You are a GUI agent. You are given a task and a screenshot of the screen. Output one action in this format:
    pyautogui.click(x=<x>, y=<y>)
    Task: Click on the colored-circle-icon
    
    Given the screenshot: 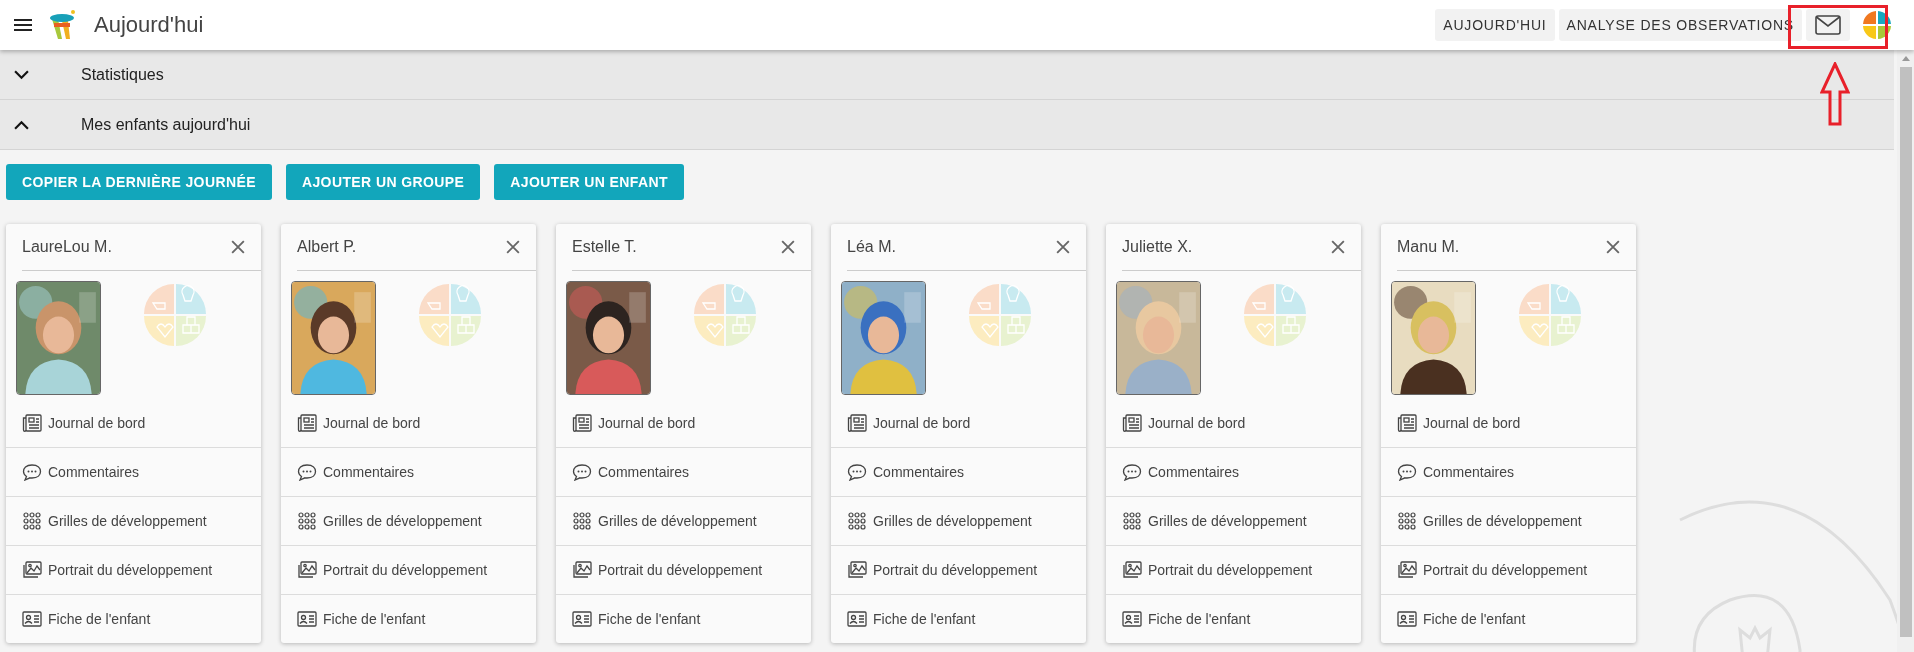 What is the action you would take?
    pyautogui.click(x=1877, y=25)
    